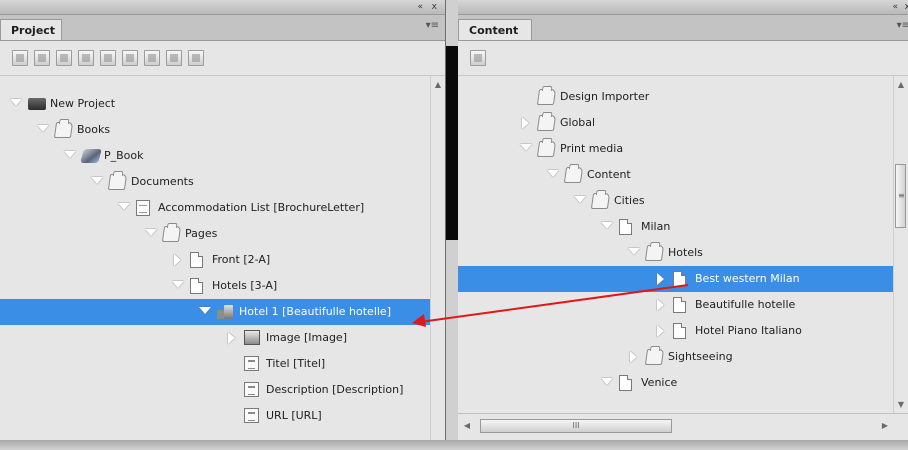 Image resolution: width=908 pixels, height=450 pixels. Describe the element at coordinates (685, 252) in the screenshot. I see `tree-item-label: Hotels` at that location.